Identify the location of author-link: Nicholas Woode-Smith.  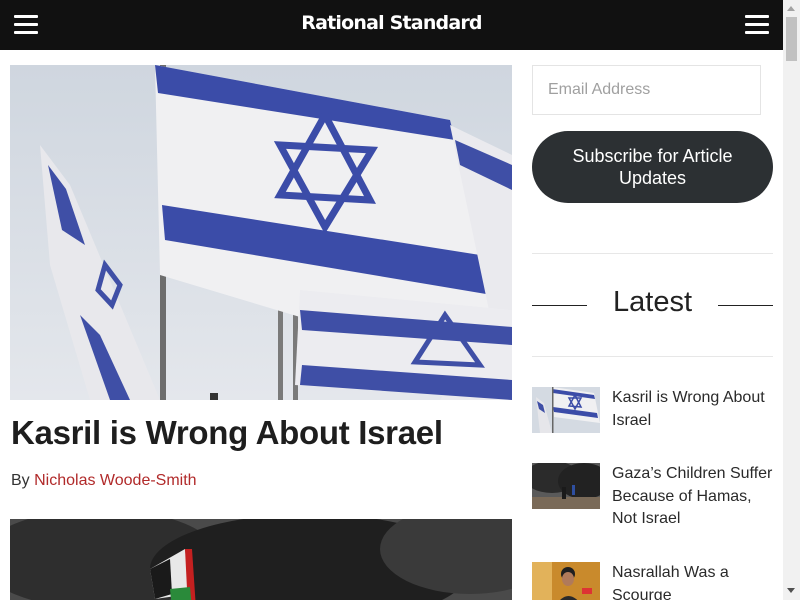
(115, 480).